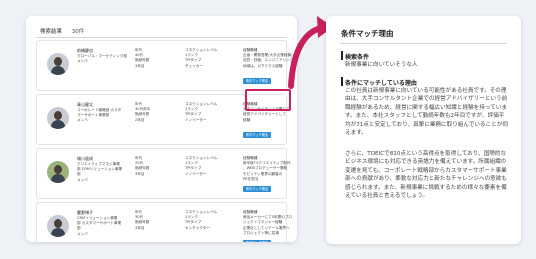 The image size is (536, 259). Describe the element at coordinates (197, 227) in the screenshot. I see `card-field: ヤンチャクター` at that location.